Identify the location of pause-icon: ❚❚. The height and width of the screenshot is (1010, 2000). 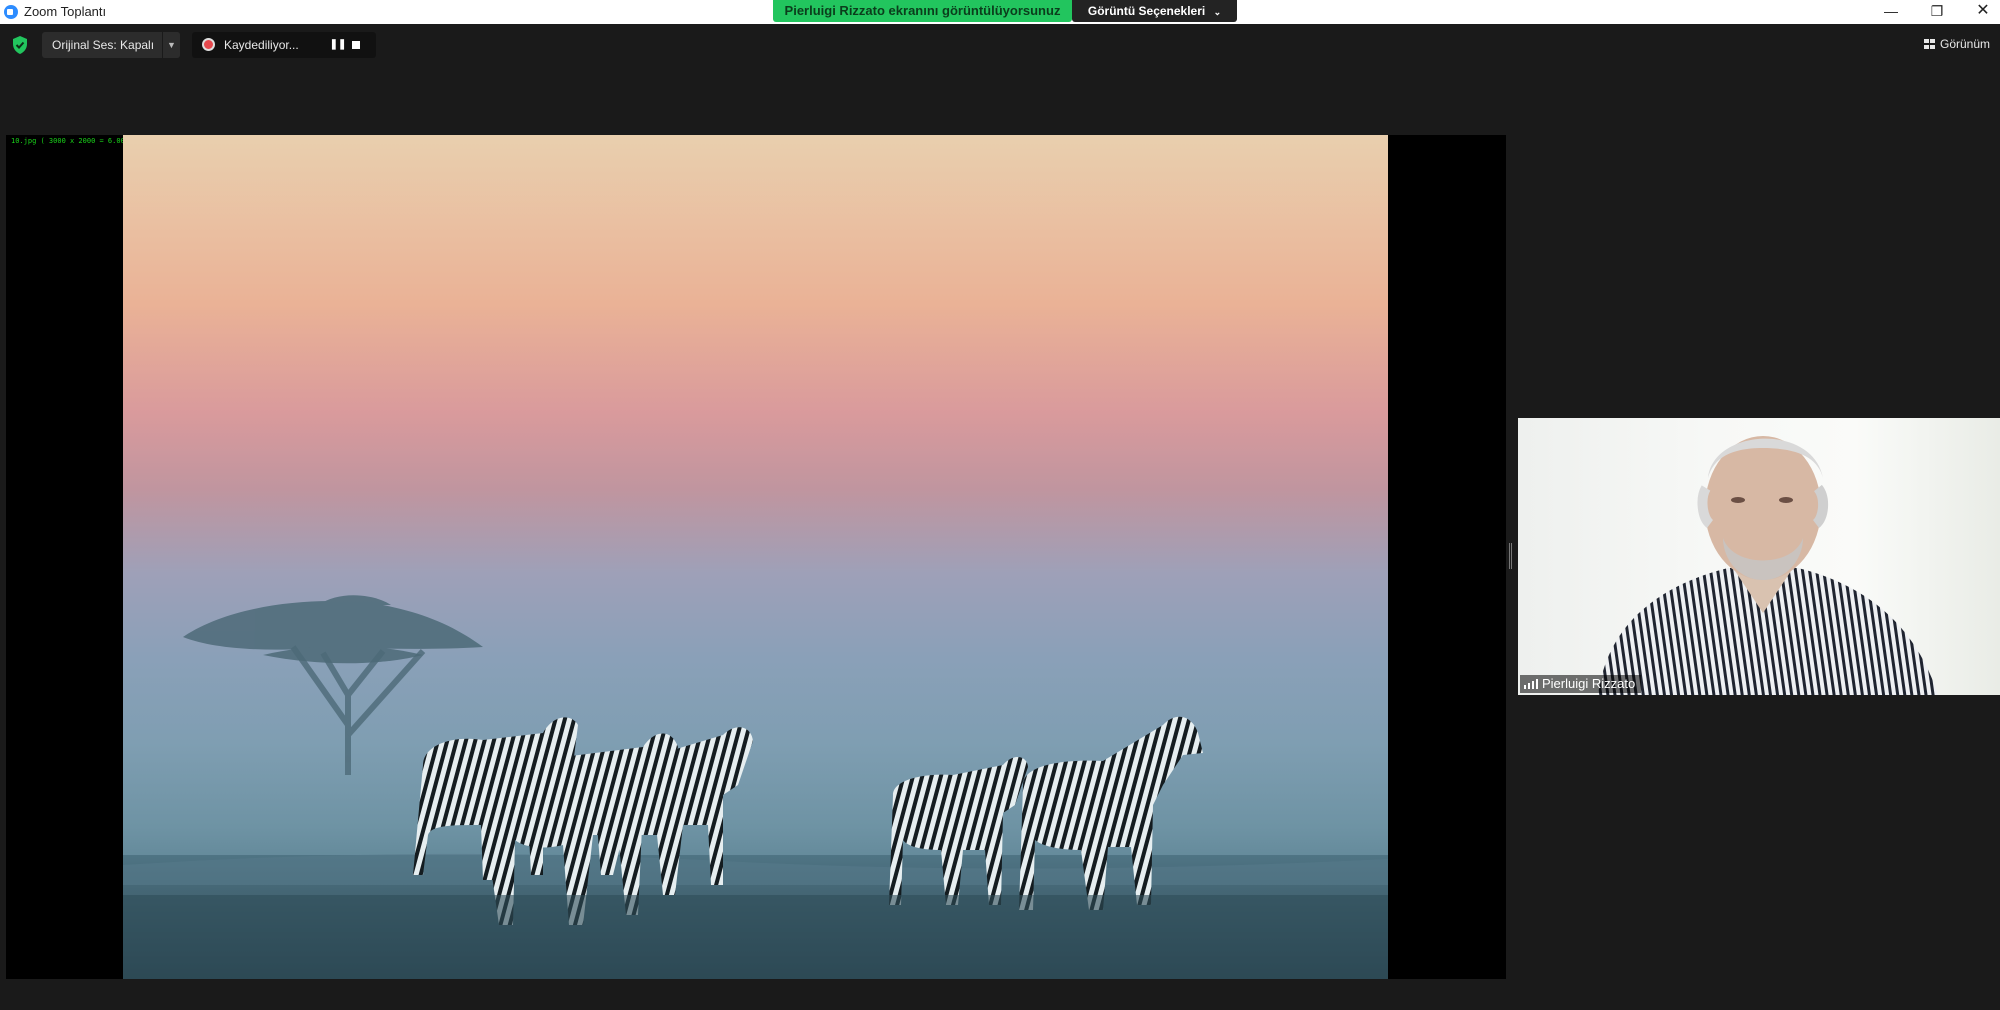
(338, 45).